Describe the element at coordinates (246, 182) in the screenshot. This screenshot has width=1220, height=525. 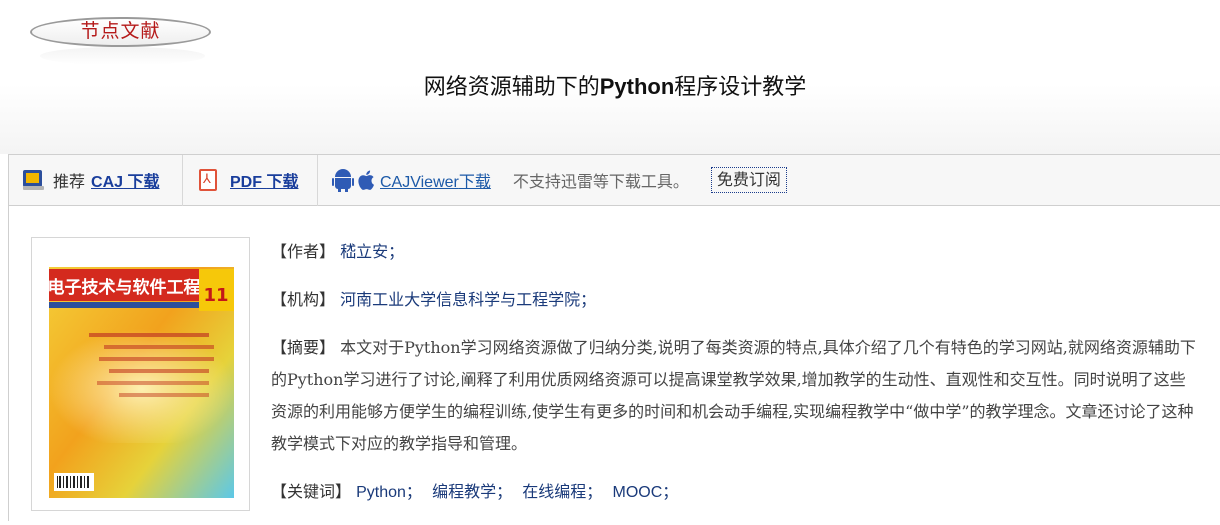
I see `pdf-link-en: PDF` at that location.